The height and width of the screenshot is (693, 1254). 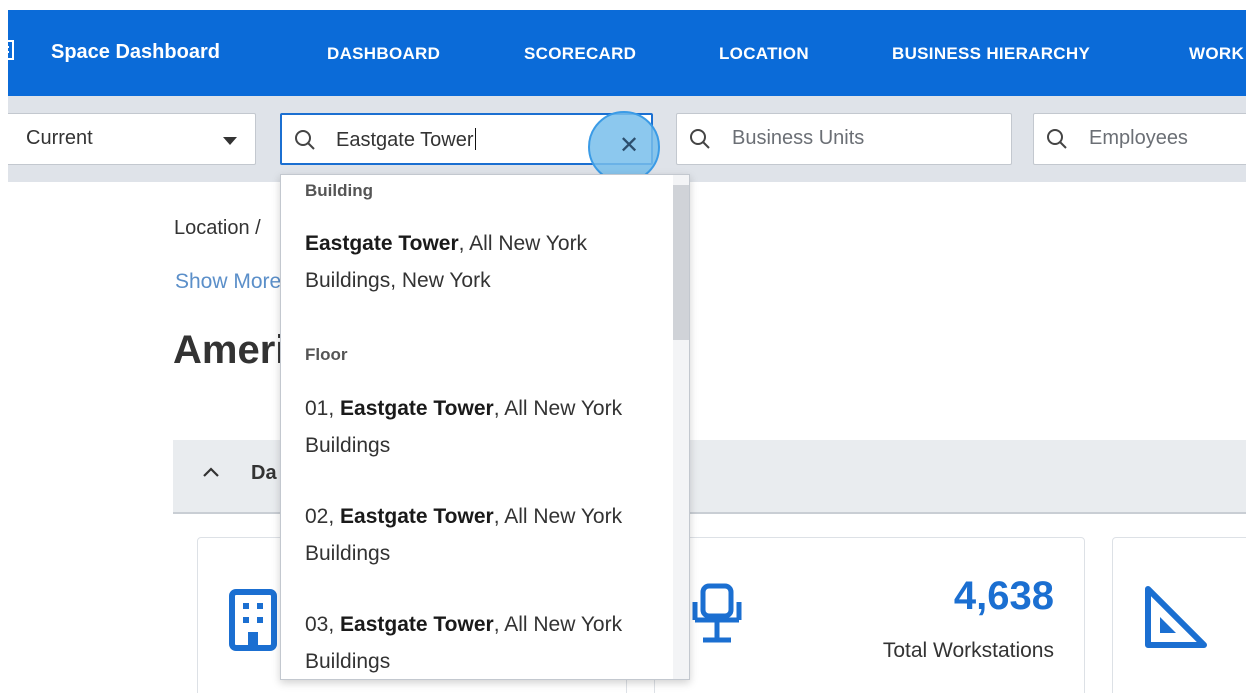 I want to click on business-units-placeholder: Business Units, so click(x=798, y=138).